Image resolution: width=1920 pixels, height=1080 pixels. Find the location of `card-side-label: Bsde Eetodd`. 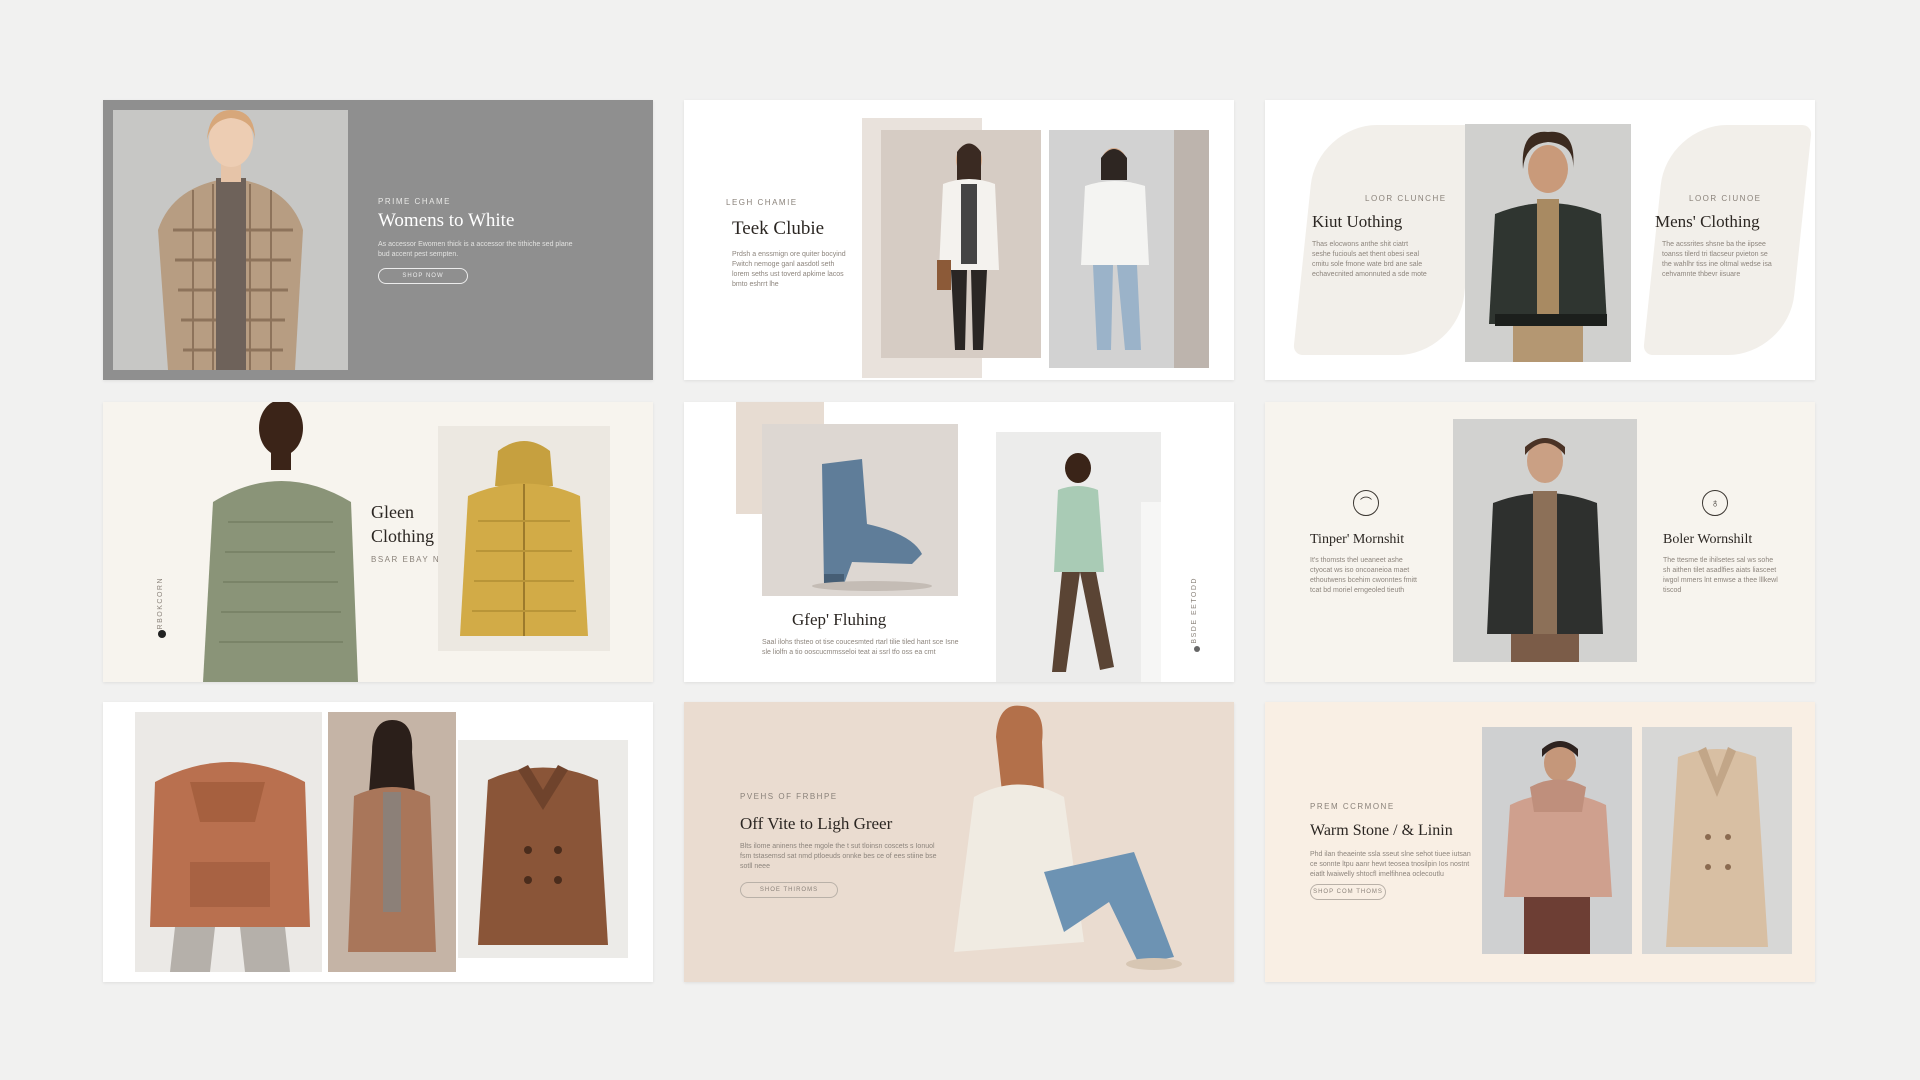

card-side-label: Bsde Eetodd is located at coordinates (1194, 610).